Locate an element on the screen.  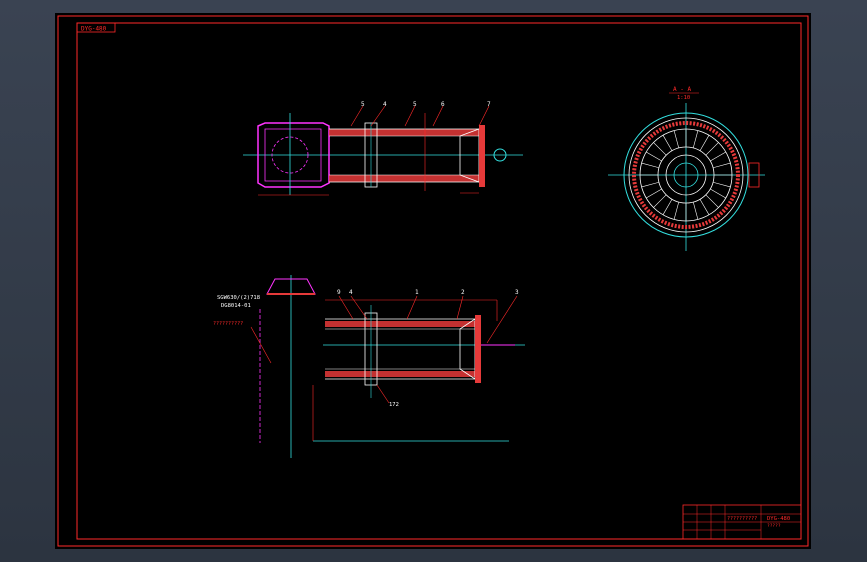
dim-172: 172 is located at coordinates (394, 405).